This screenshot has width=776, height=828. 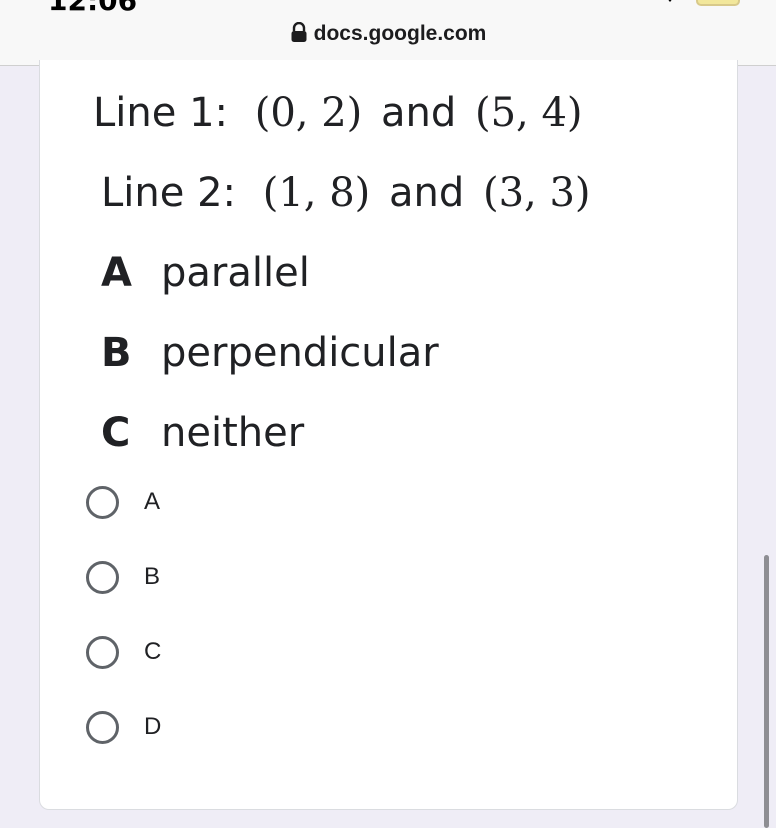 I want to click on scrollbar, so click(x=766, y=691).